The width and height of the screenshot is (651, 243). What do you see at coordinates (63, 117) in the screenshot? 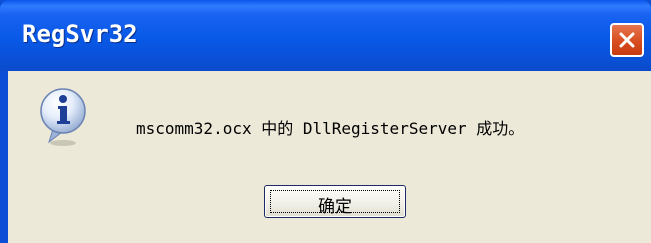
I see `info-icon` at bounding box center [63, 117].